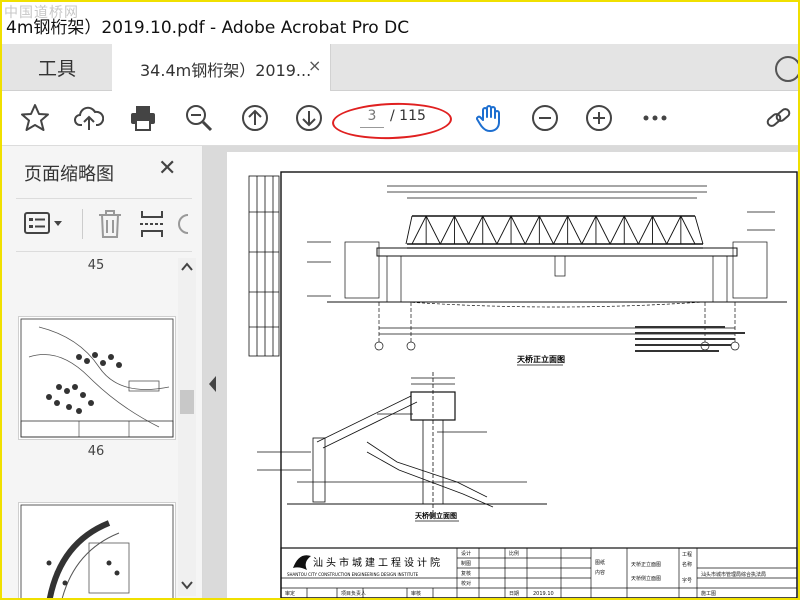 The image size is (800, 600). Describe the element at coordinates (302, 562) in the screenshot. I see `institute-logo` at that location.